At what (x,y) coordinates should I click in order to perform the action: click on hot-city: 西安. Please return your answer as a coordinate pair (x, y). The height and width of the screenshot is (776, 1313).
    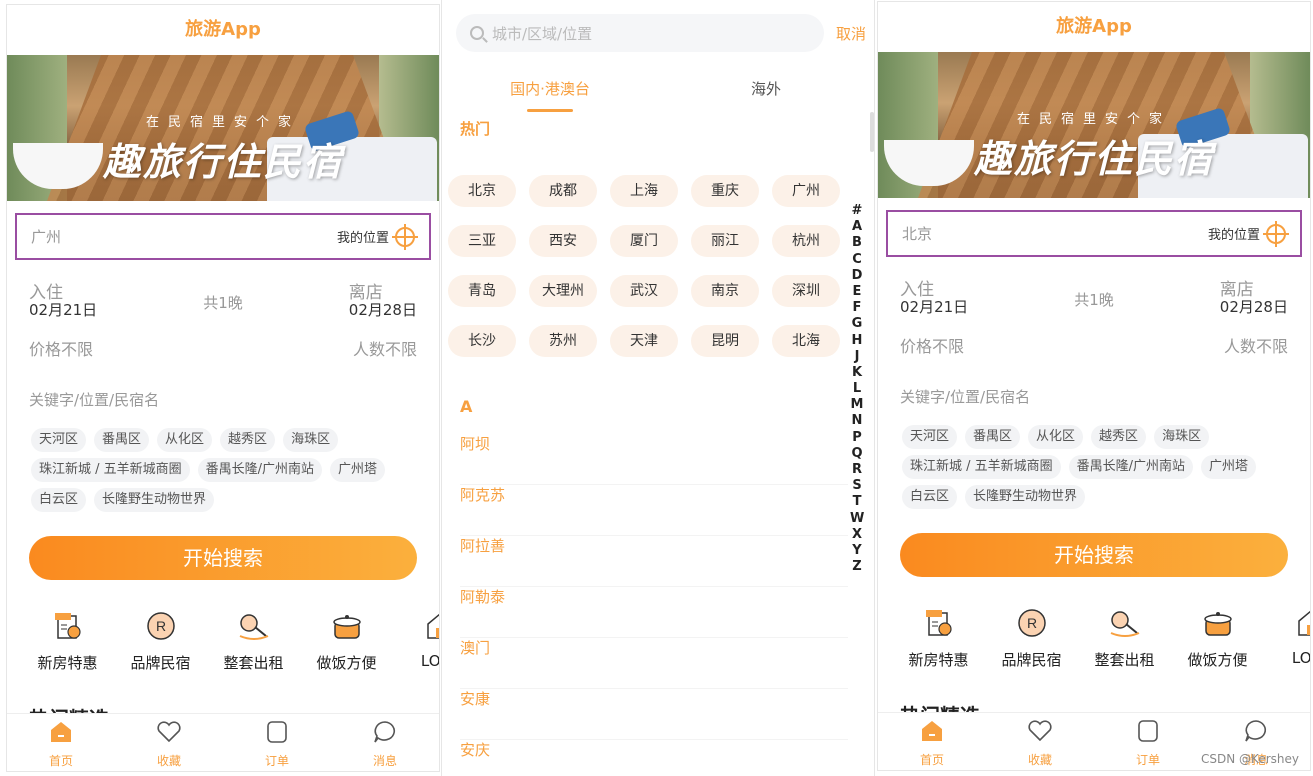
    Looking at the image, I should click on (563, 241).